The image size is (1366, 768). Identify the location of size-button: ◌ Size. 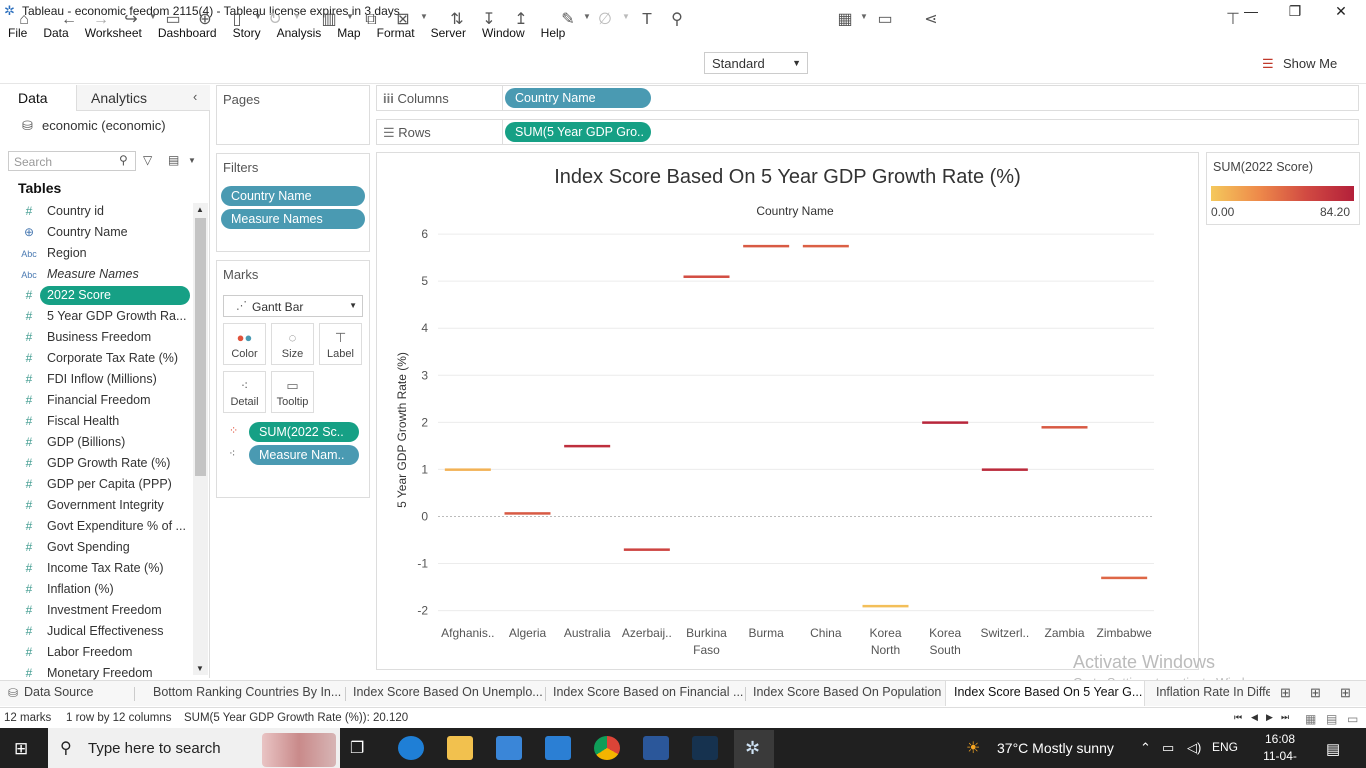
(292, 344).